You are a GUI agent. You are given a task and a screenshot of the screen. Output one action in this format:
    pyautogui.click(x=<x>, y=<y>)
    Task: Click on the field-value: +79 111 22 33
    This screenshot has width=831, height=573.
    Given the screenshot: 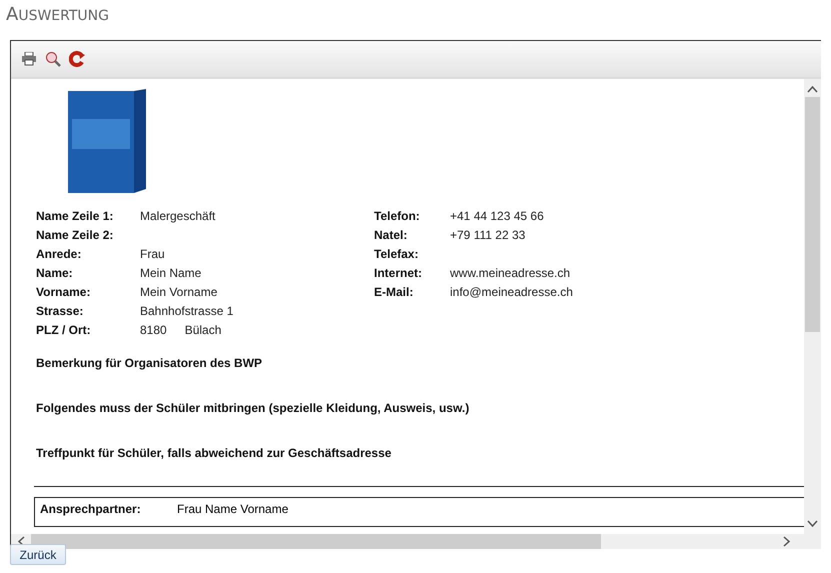 What is the action you would take?
    pyautogui.click(x=488, y=235)
    